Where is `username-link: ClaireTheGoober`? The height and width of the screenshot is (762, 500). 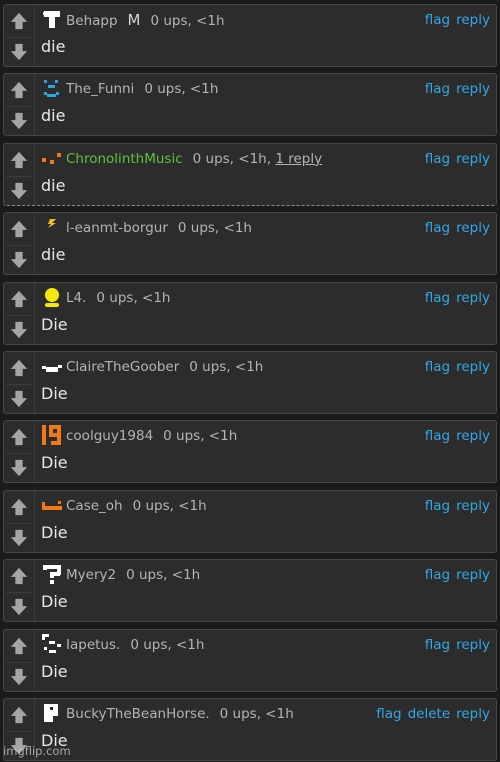
username-link: ClaireTheGoober is located at coordinates (122, 367).